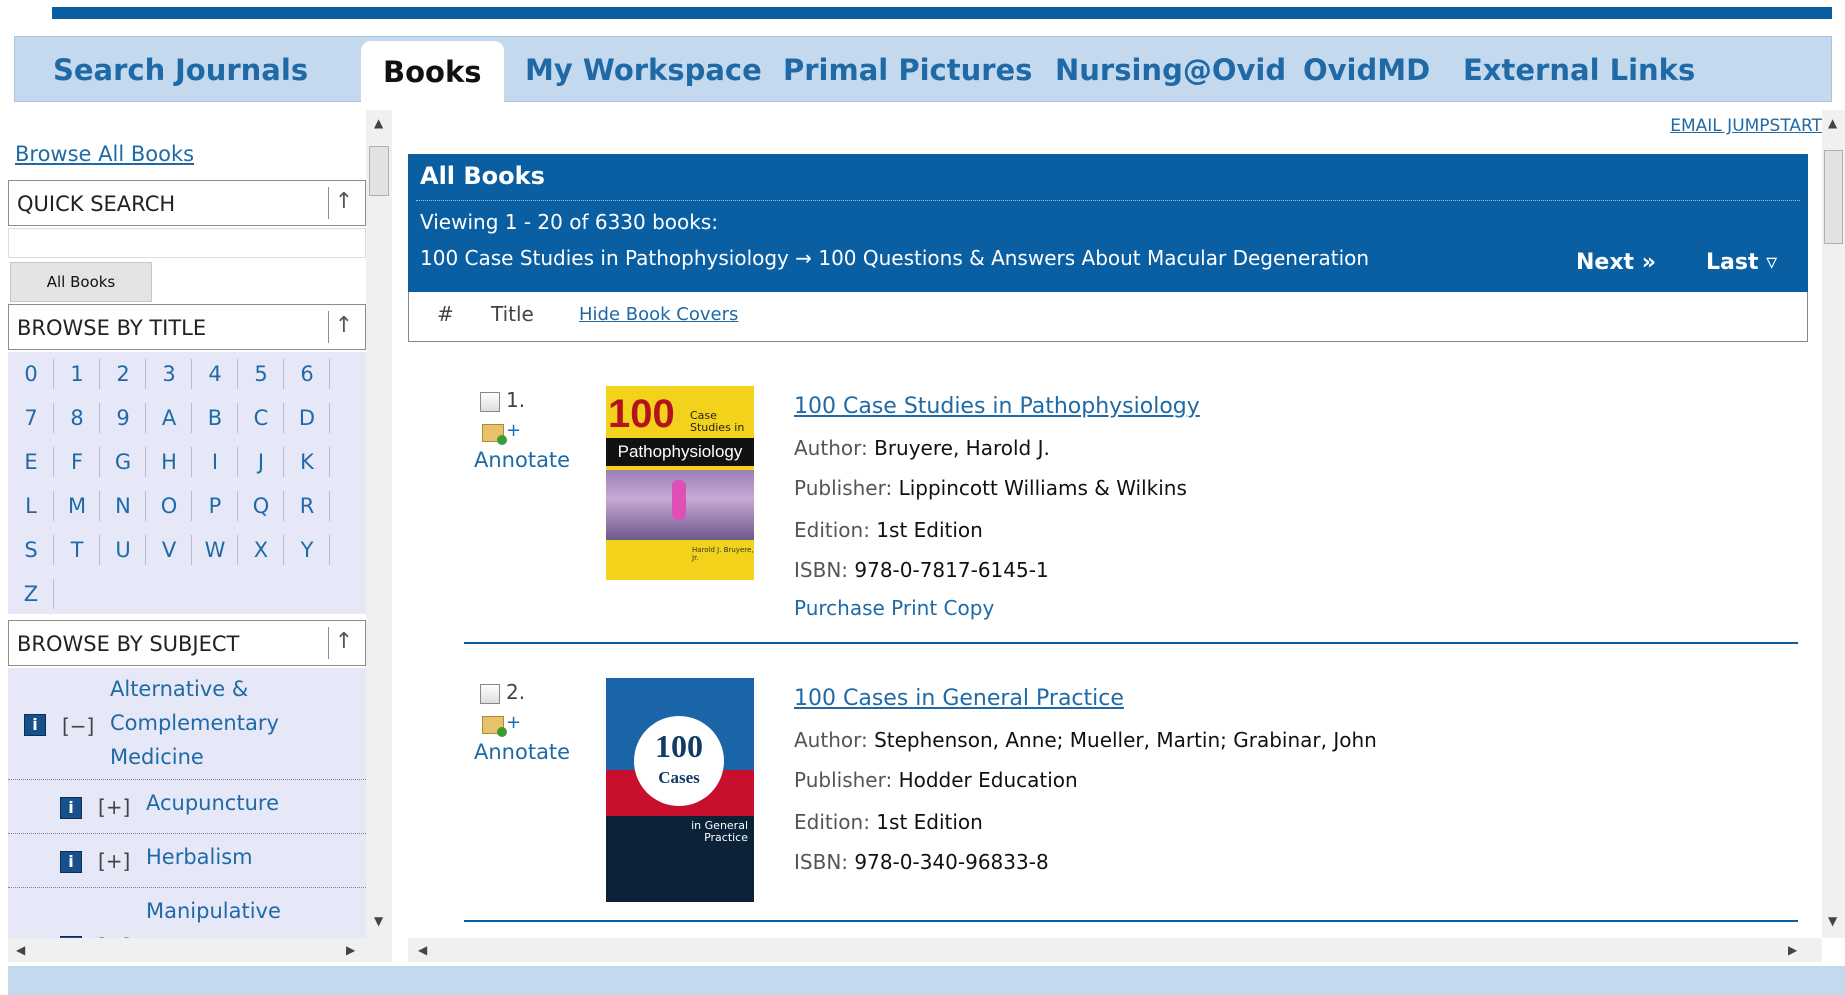 The image size is (1845, 995). I want to click on letter-link: P, so click(215, 506).